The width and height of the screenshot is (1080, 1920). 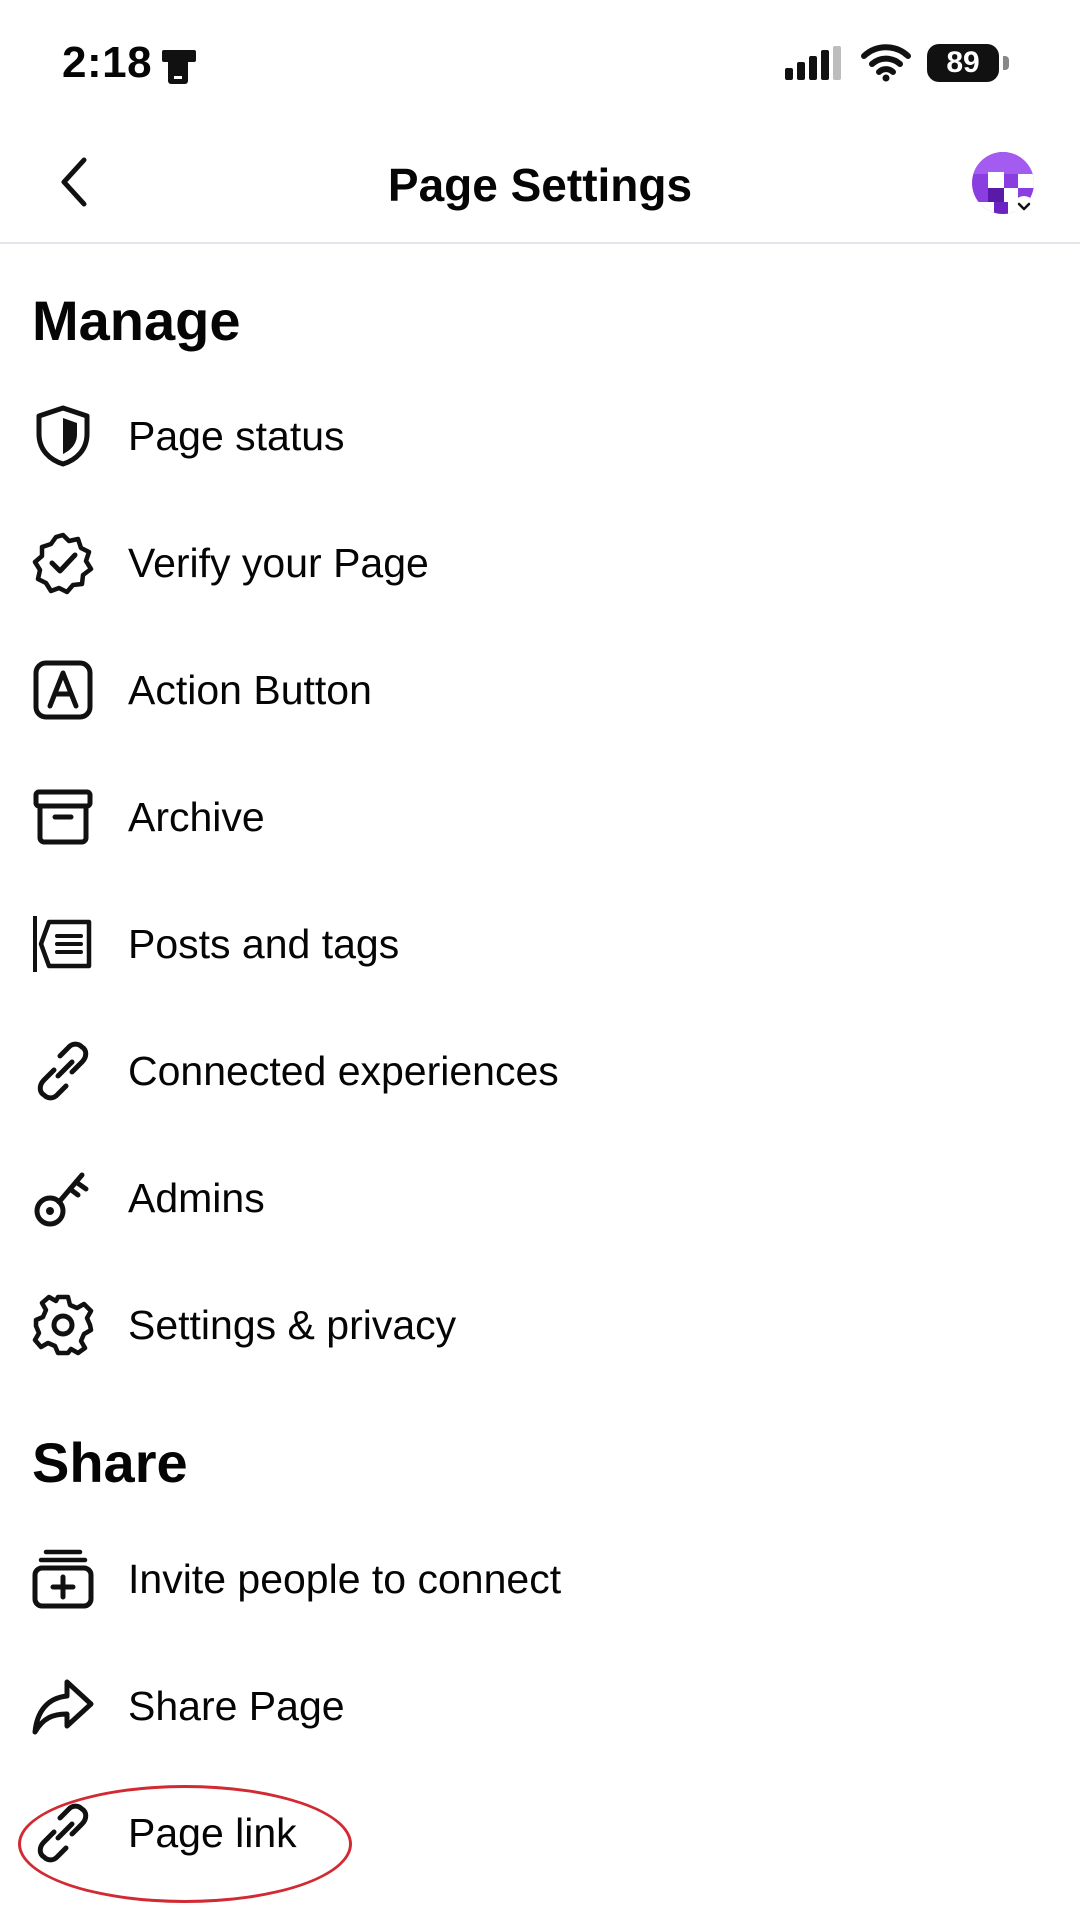 What do you see at coordinates (110, 1462) in the screenshot?
I see `section-title-share: Share` at bounding box center [110, 1462].